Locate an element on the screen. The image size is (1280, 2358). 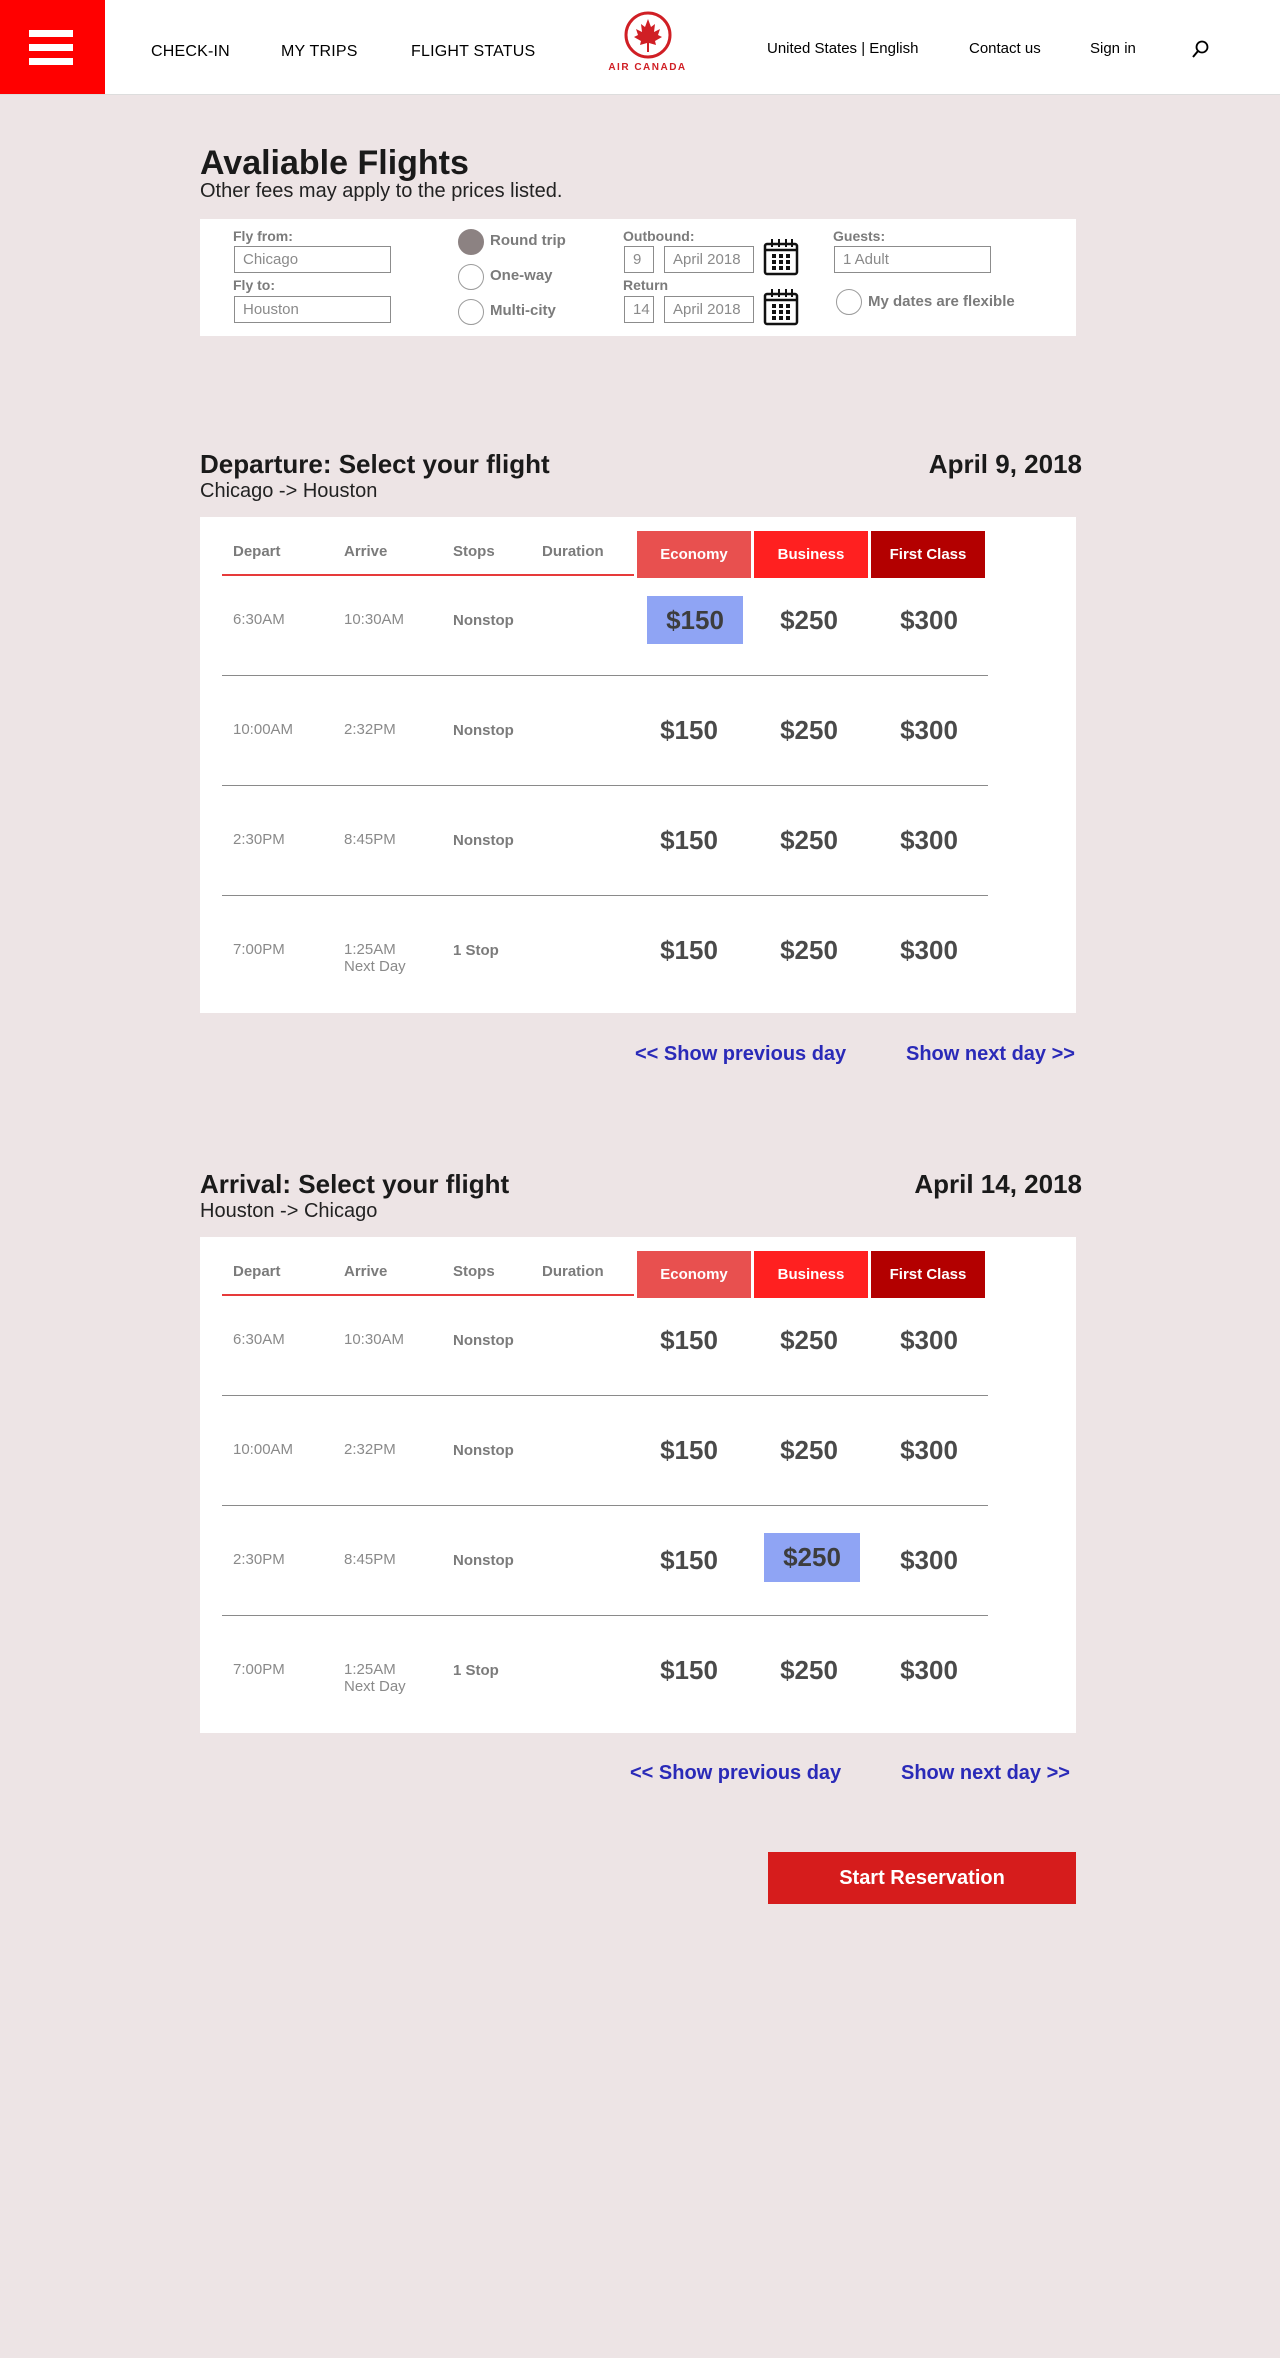
locale-selector: United States | English is located at coordinates (842, 48).